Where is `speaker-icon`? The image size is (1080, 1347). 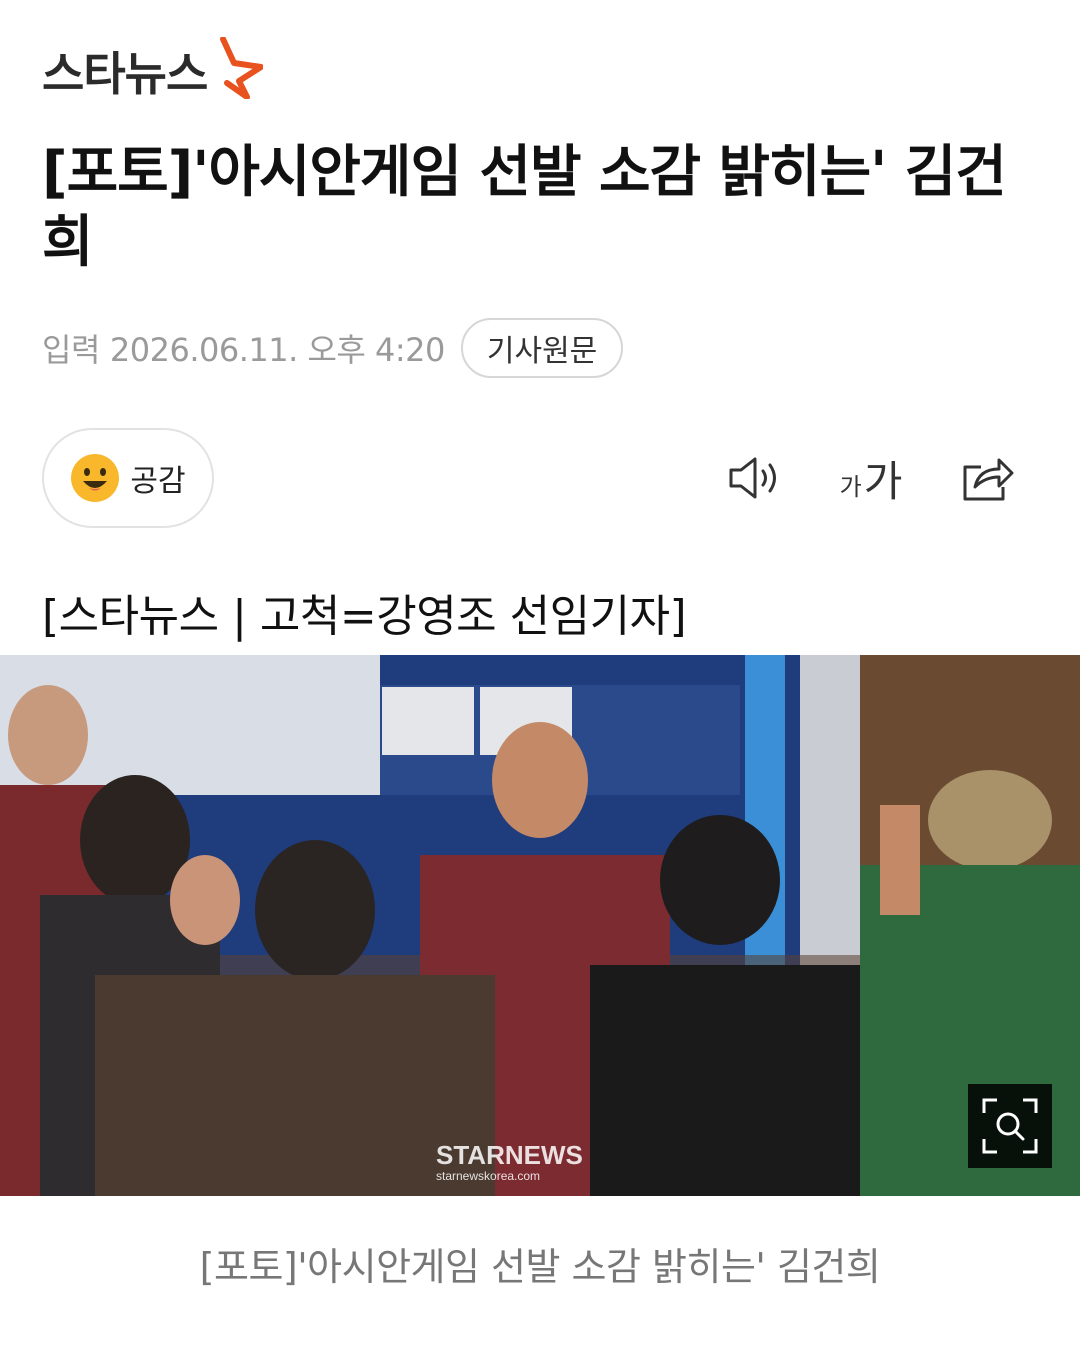
speaker-icon is located at coordinates (752, 478).